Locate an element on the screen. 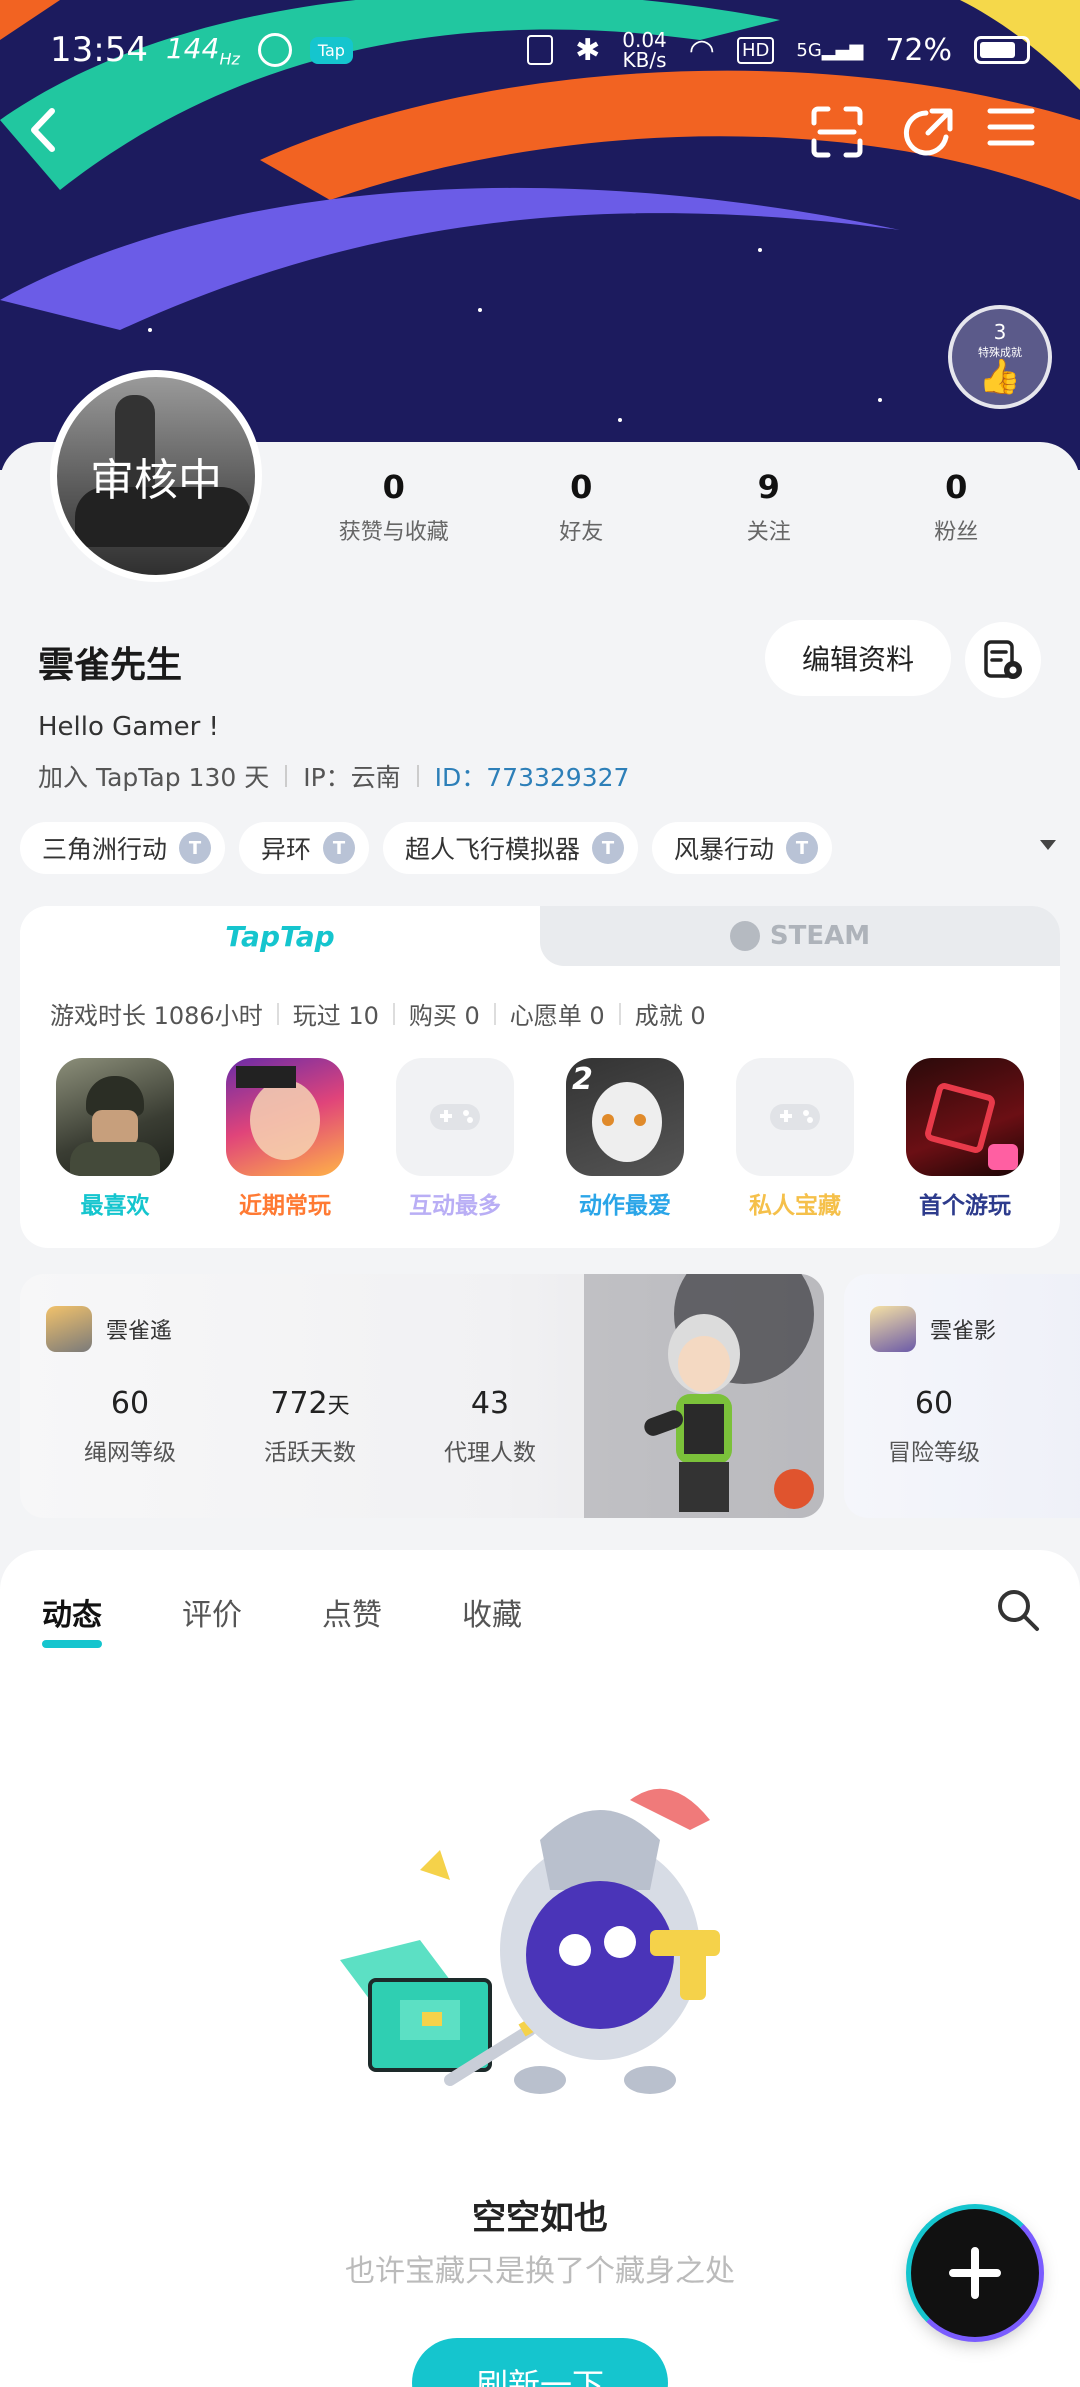 This screenshot has width=1080, height=2387. tag-label: 风暴行动 is located at coordinates (724, 849).